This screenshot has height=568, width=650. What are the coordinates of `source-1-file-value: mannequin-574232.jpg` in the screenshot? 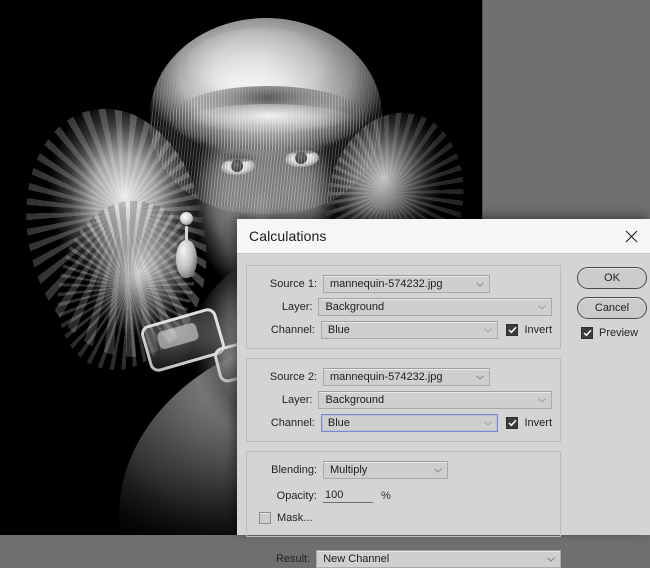 It's located at (386, 283).